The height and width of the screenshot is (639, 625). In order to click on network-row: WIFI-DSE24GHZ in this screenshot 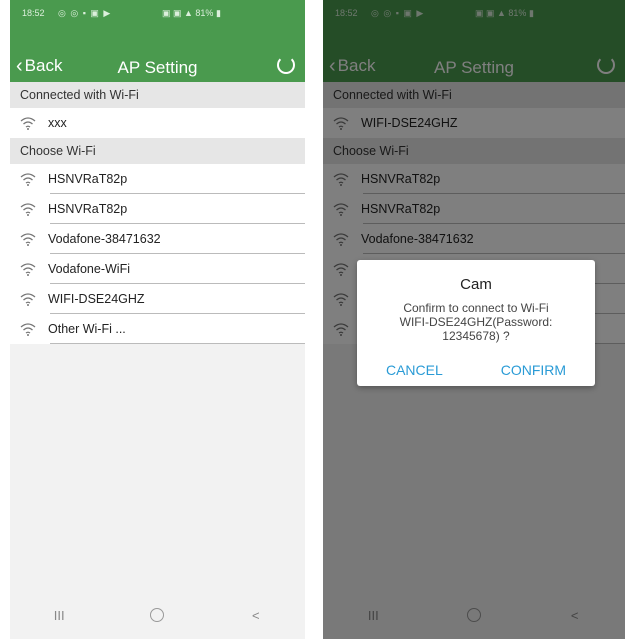, I will do `click(157, 299)`.